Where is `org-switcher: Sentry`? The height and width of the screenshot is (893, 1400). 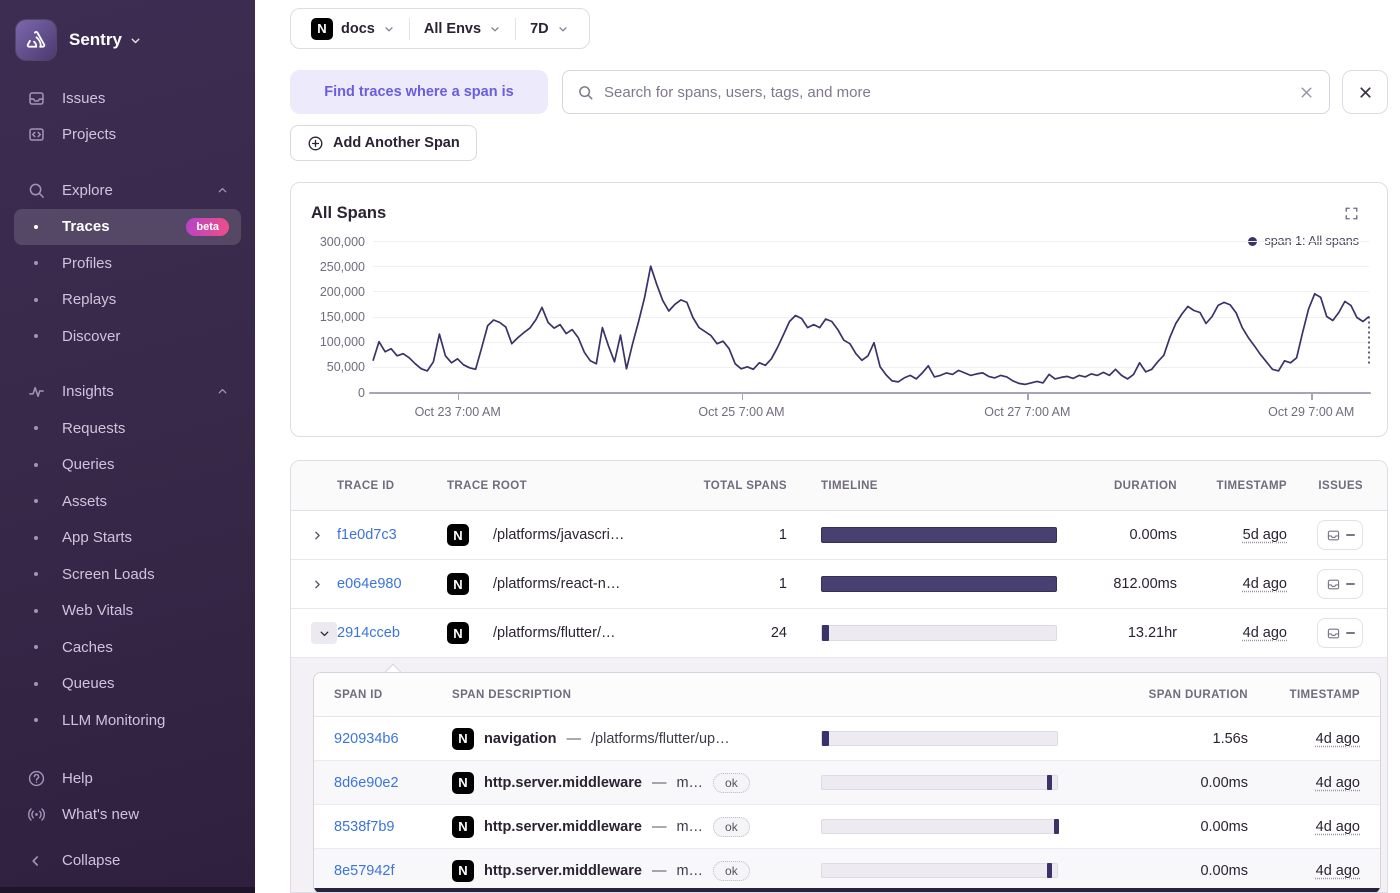 org-switcher: Sentry is located at coordinates (127, 35).